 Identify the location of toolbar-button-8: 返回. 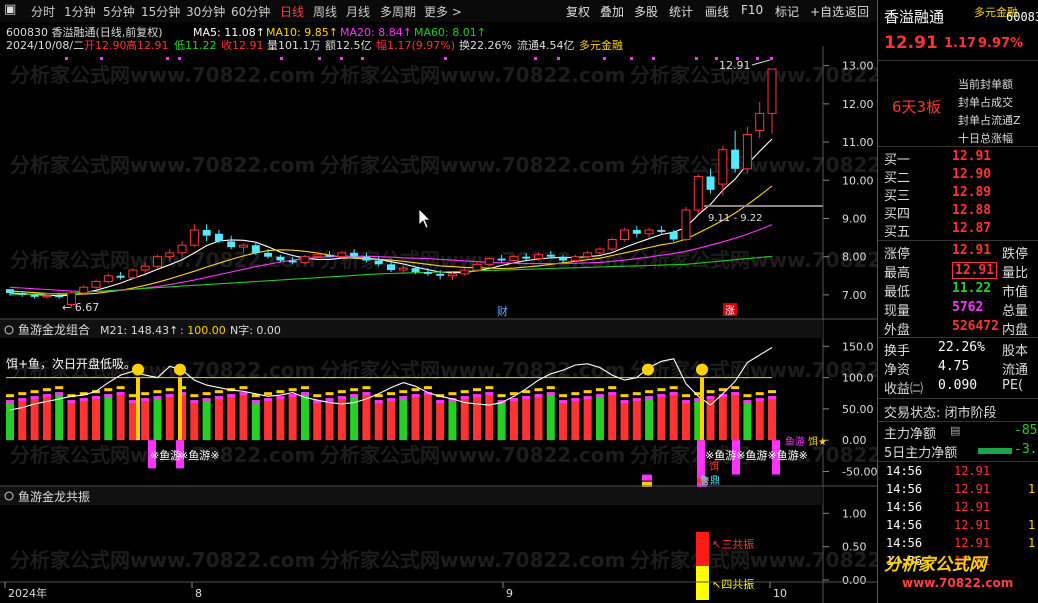
(857, 11).